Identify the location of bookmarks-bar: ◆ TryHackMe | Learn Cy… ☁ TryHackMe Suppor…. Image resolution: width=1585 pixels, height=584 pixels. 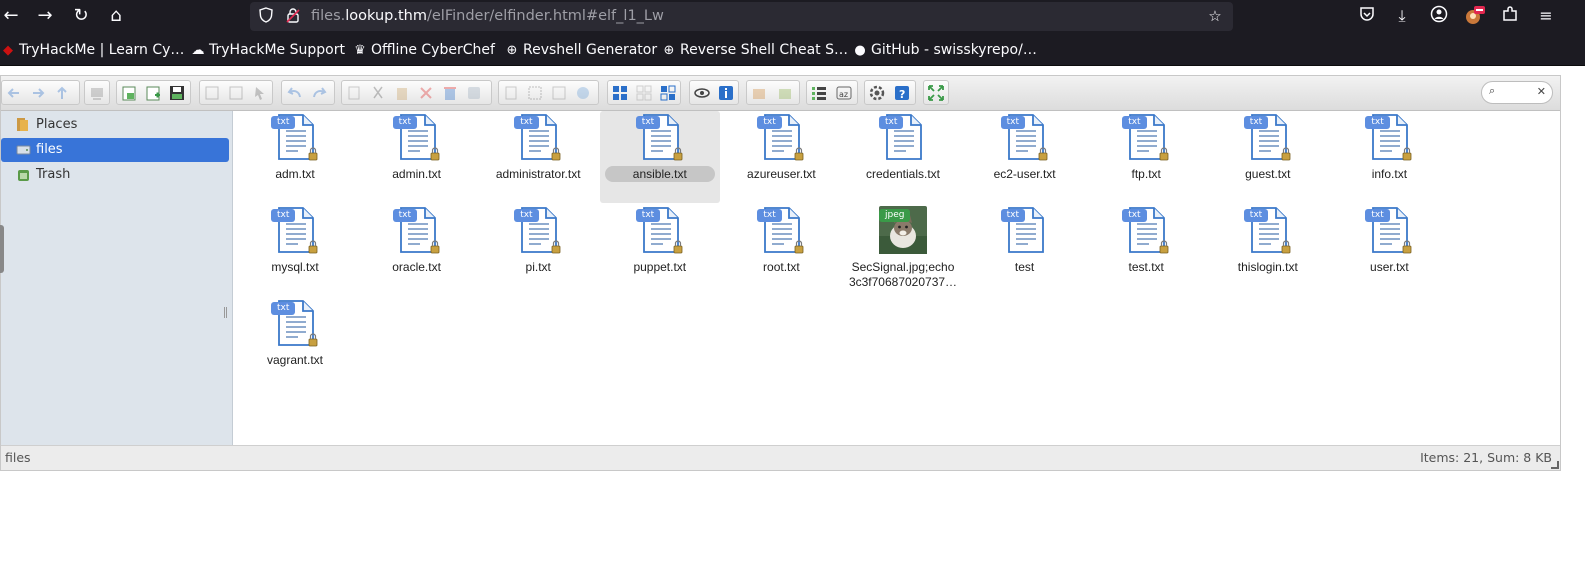
(792, 49).